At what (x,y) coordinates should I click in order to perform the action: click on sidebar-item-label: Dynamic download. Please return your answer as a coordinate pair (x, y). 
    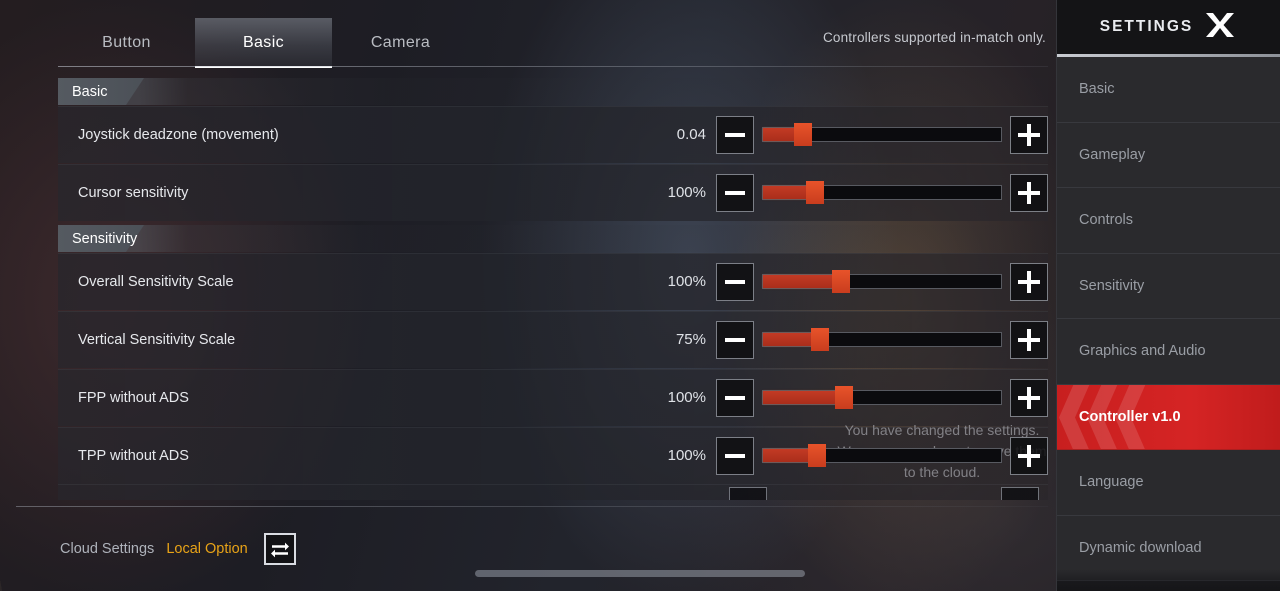
    Looking at the image, I should click on (1140, 547).